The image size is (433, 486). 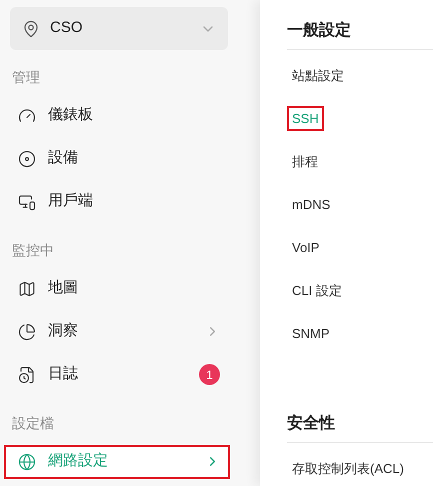 I want to click on map-icon, so click(x=27, y=289).